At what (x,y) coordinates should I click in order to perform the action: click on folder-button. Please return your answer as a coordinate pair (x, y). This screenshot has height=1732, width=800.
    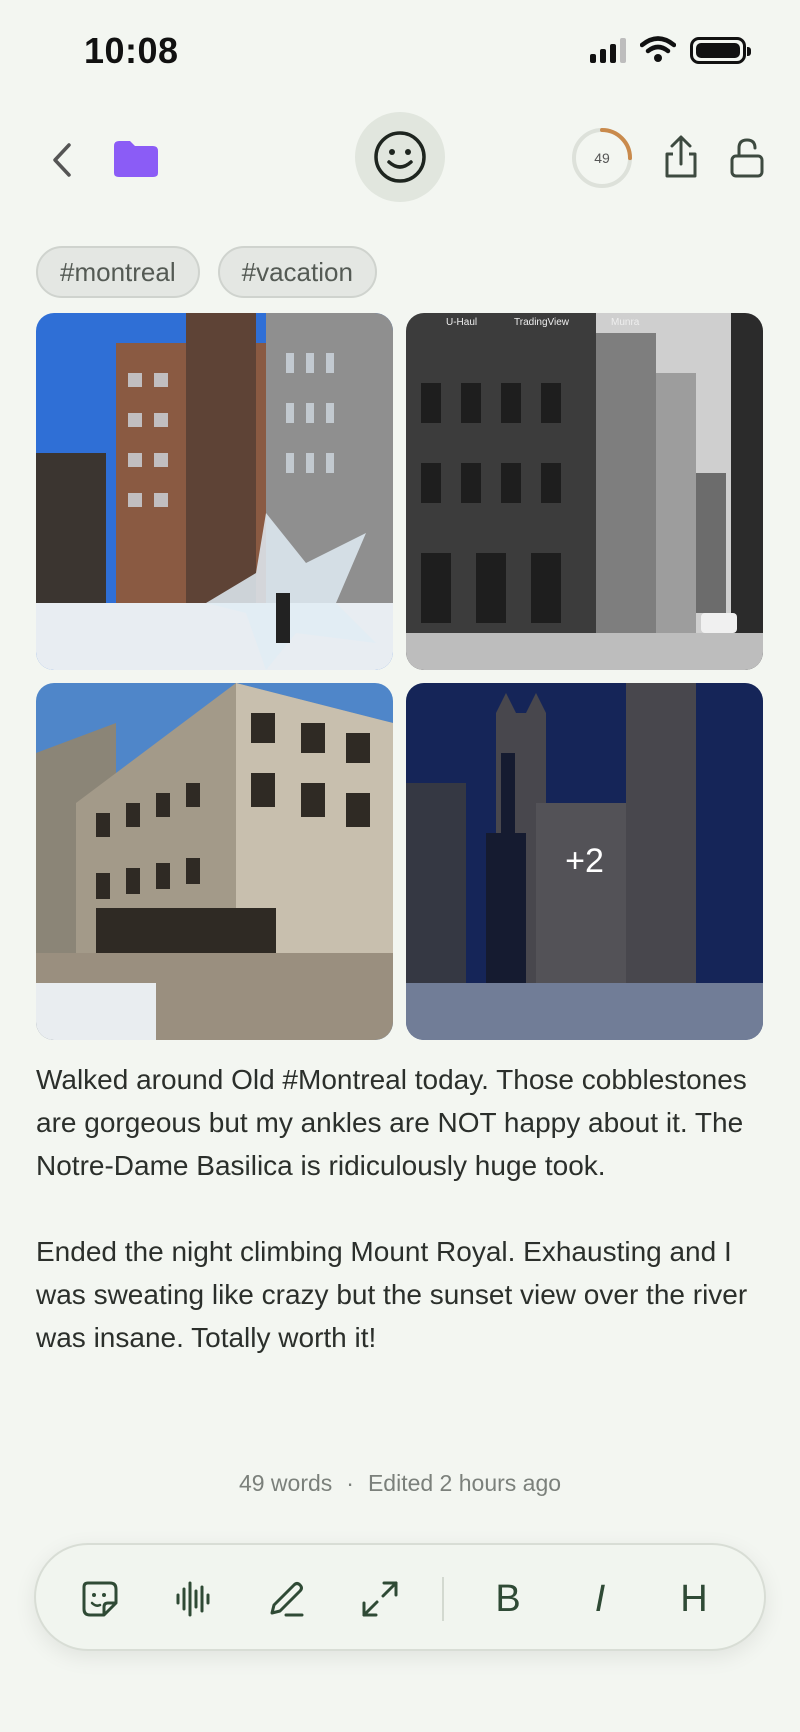
    Looking at the image, I should click on (136, 159).